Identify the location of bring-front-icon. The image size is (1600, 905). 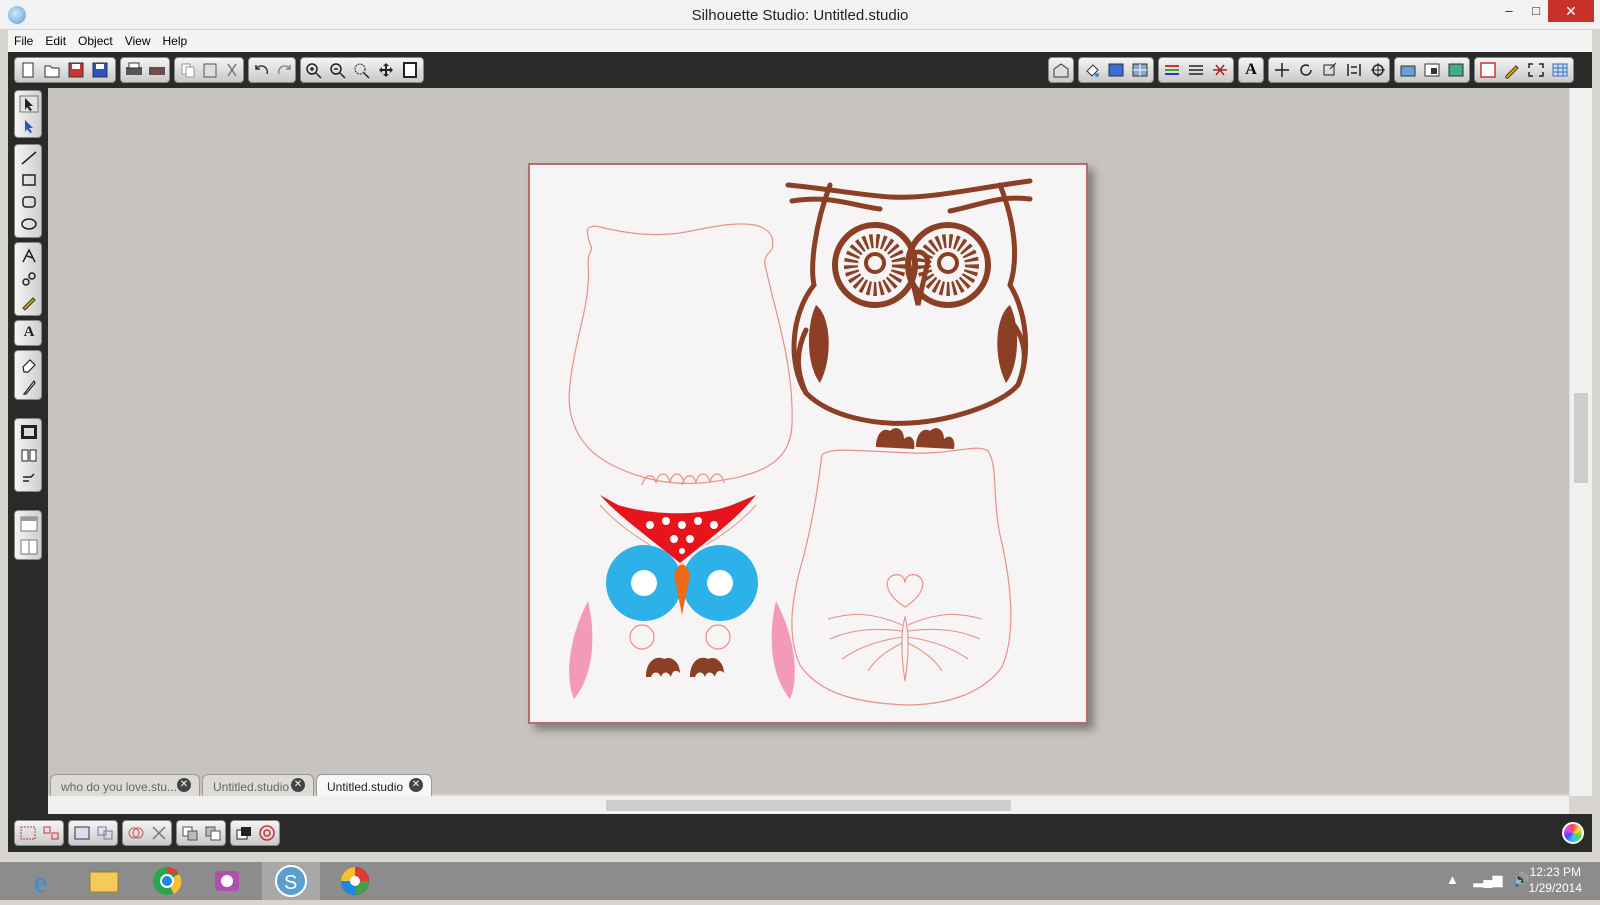
(244, 833).